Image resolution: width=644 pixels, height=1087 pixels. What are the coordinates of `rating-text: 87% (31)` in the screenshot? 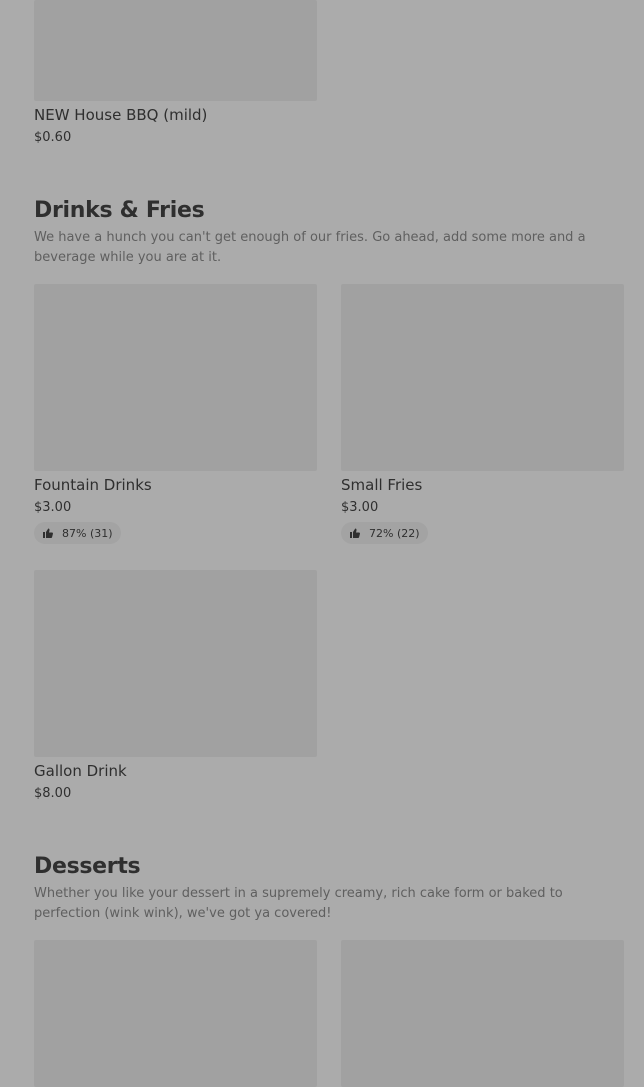 It's located at (87, 533).